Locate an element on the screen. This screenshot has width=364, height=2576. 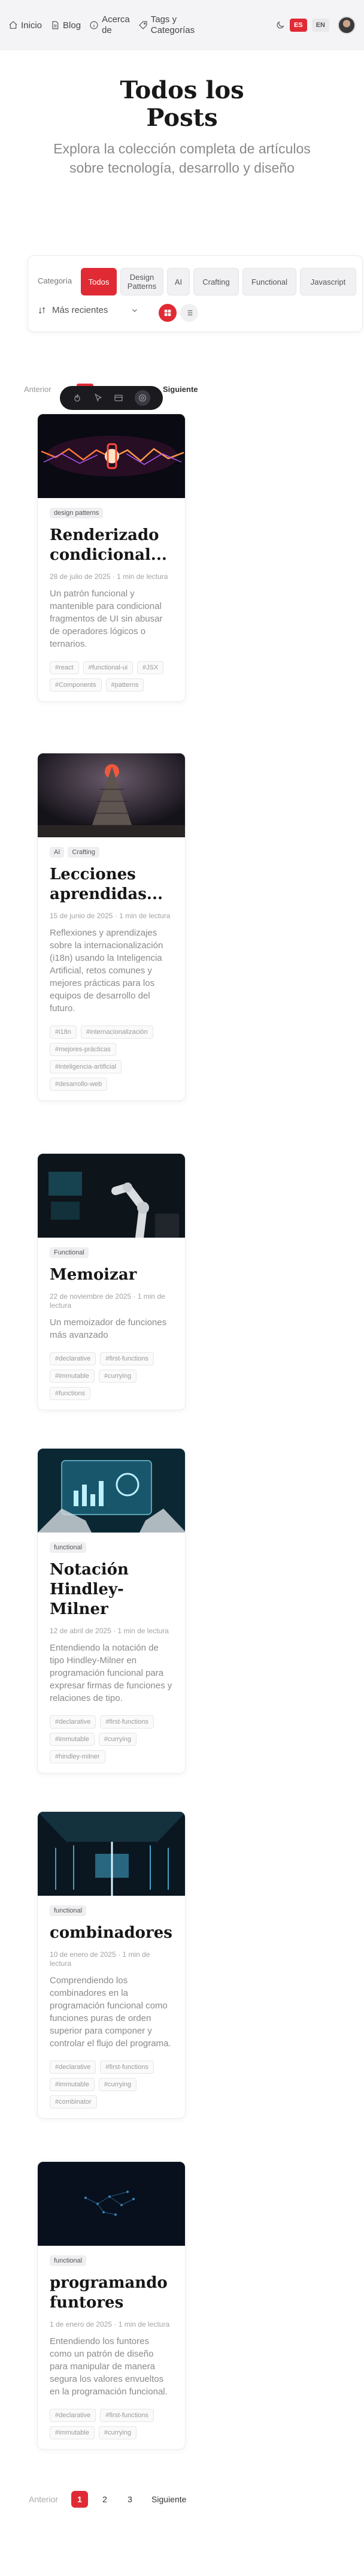
post-hashtag: #functional-ui is located at coordinates (108, 667).